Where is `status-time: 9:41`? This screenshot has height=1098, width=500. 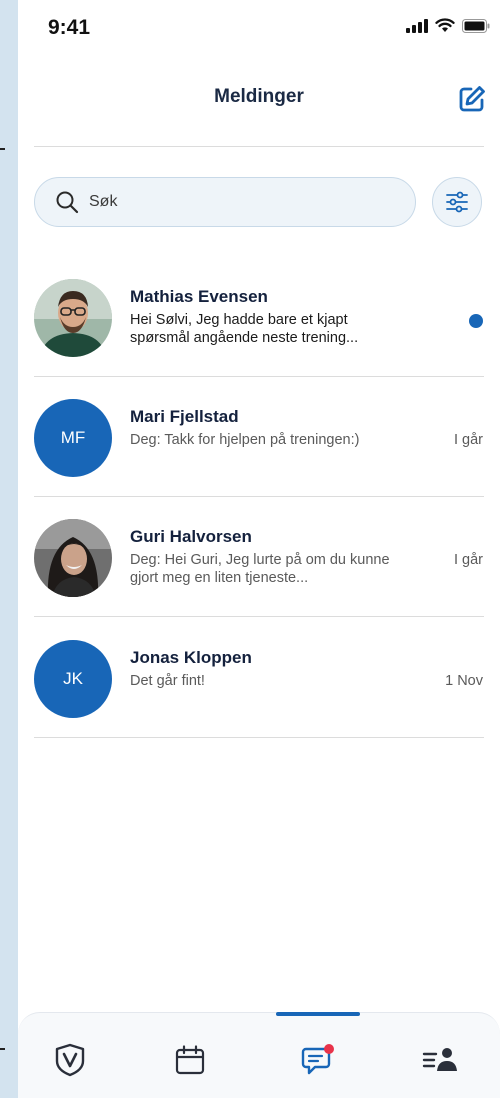
status-time: 9:41 is located at coordinates (69, 27).